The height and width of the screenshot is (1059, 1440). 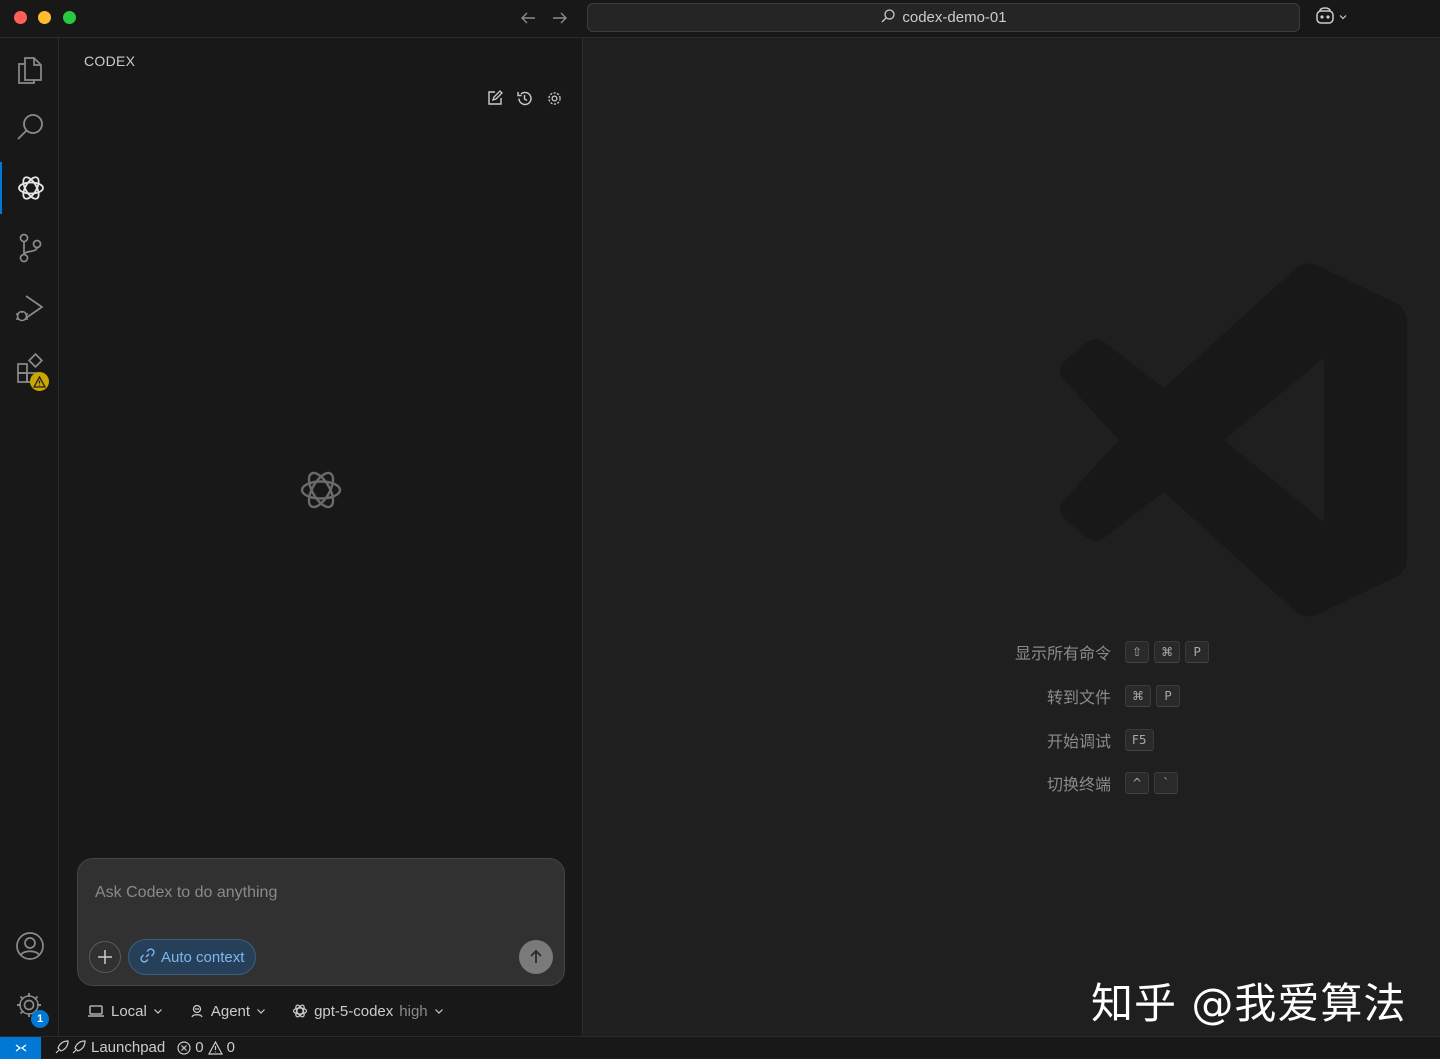 I want to click on link-icon, so click(x=147, y=957).